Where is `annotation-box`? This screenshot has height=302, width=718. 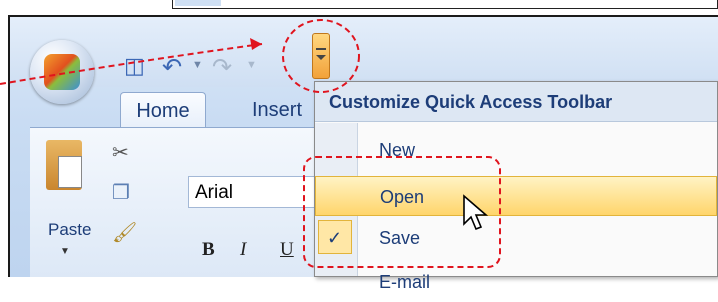 annotation-box is located at coordinates (402, 212).